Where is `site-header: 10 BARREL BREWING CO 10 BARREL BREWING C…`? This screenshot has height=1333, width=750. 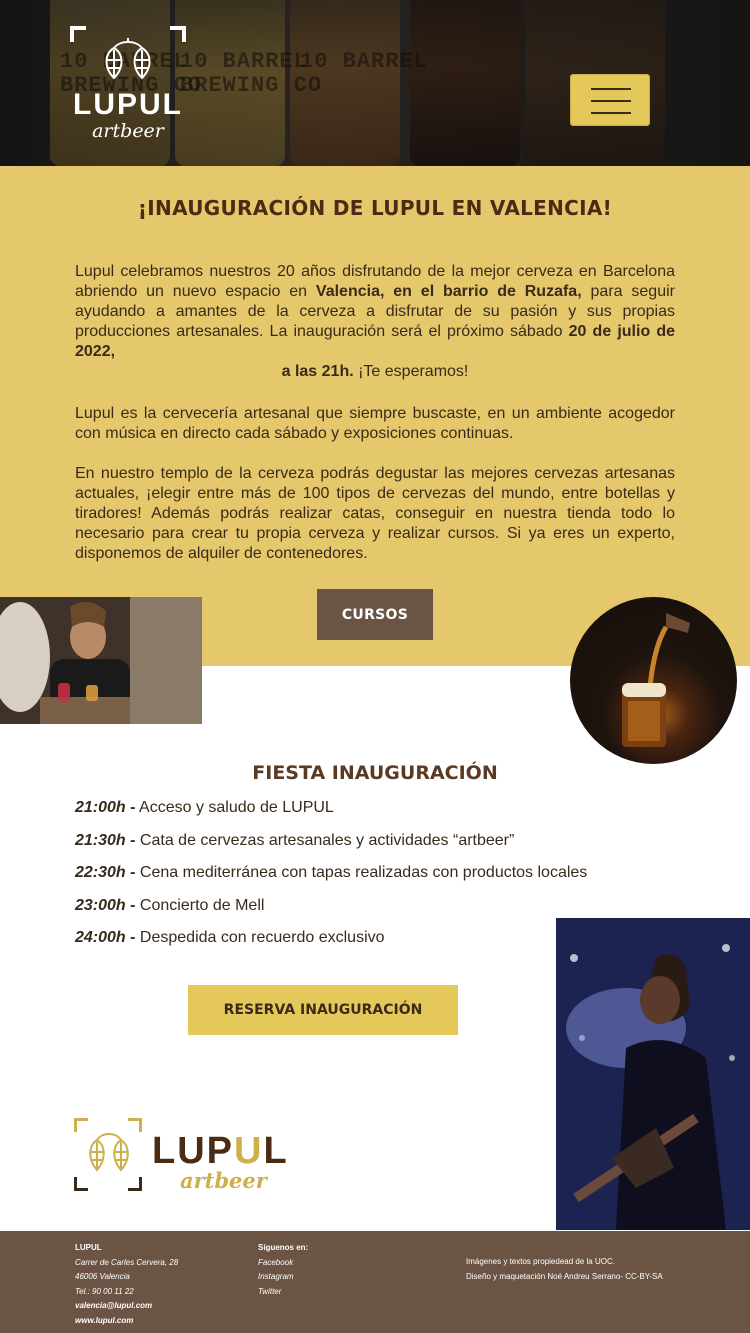
site-header: 10 BARREL BREWING CO 10 BARREL BREWING C… is located at coordinates (375, 83).